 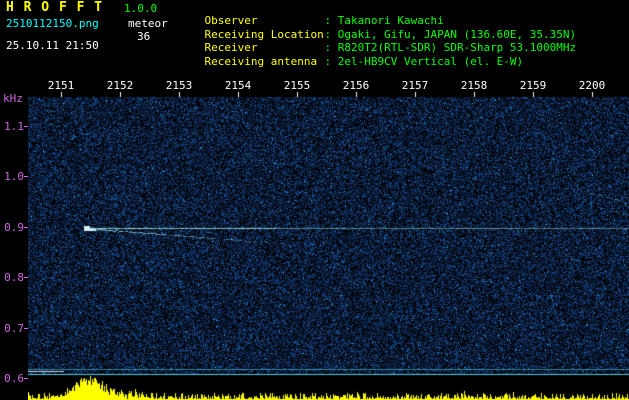 What do you see at coordinates (55, 7) in the screenshot?
I see `app-title: H R O F F T` at bounding box center [55, 7].